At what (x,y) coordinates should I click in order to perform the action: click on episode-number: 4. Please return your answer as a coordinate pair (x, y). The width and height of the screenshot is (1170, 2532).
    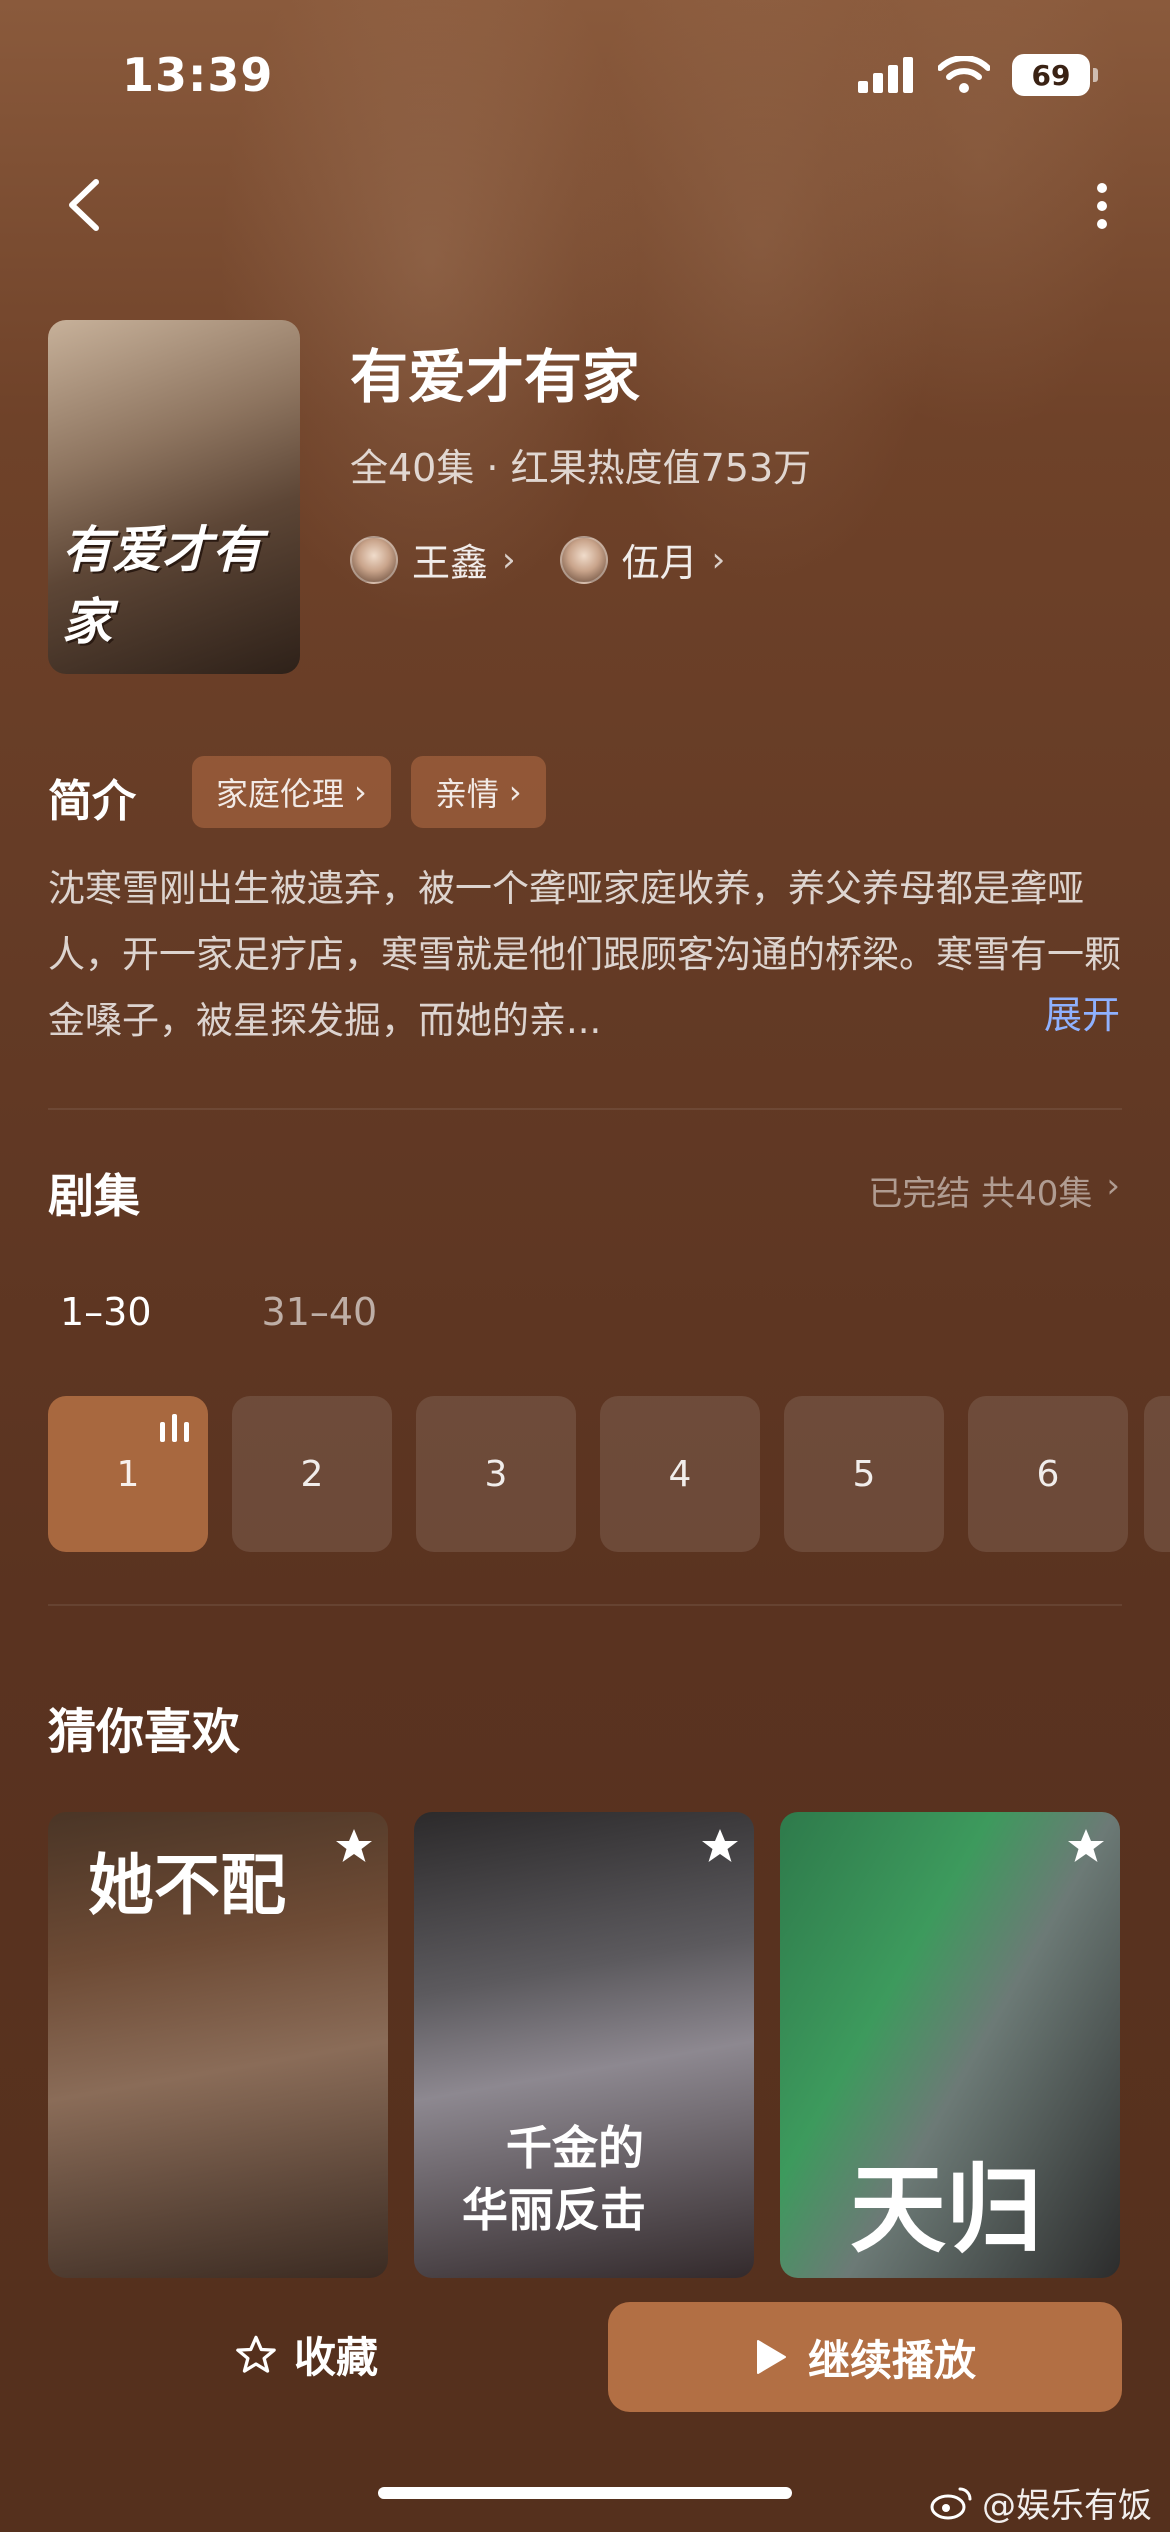
    Looking at the image, I should click on (680, 1474).